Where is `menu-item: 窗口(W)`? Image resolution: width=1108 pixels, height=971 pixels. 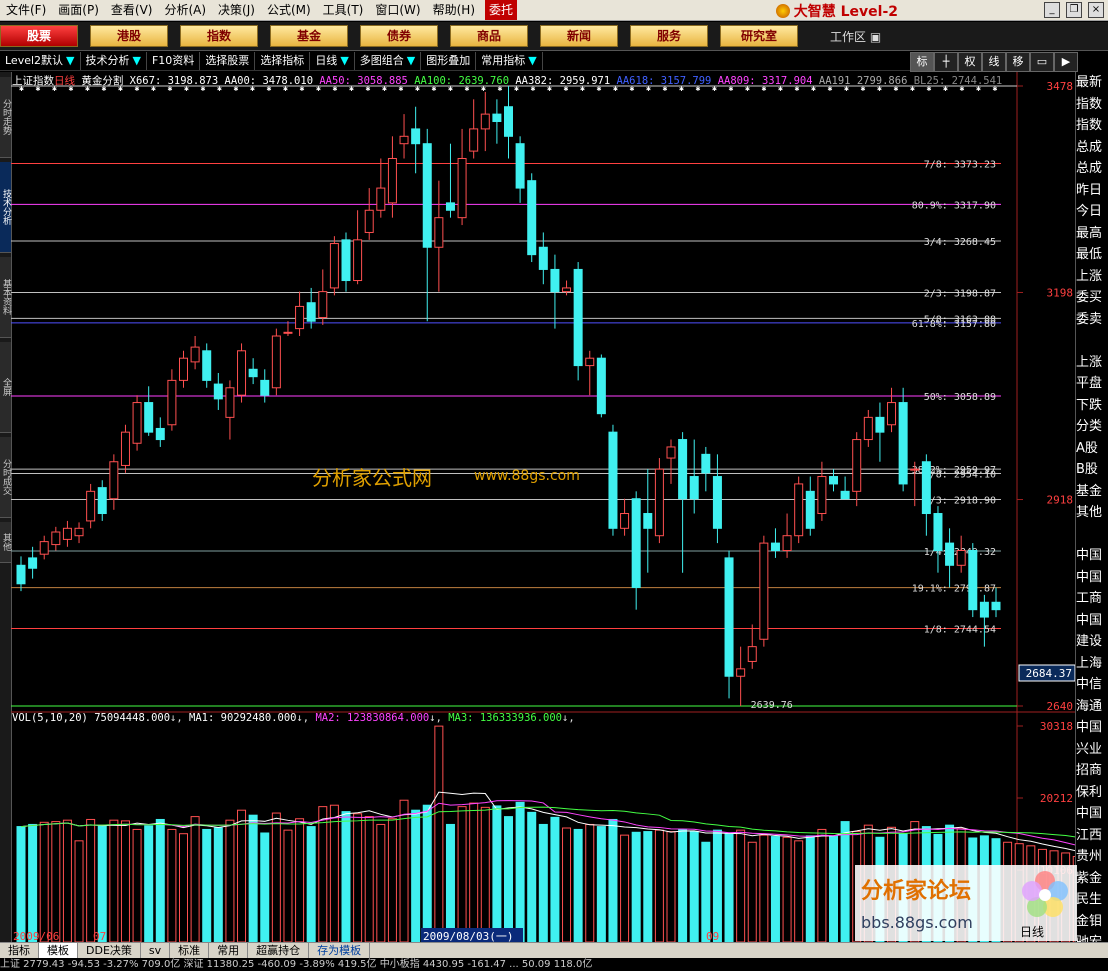
menu-item: 窗口(W) is located at coordinates (397, 10).